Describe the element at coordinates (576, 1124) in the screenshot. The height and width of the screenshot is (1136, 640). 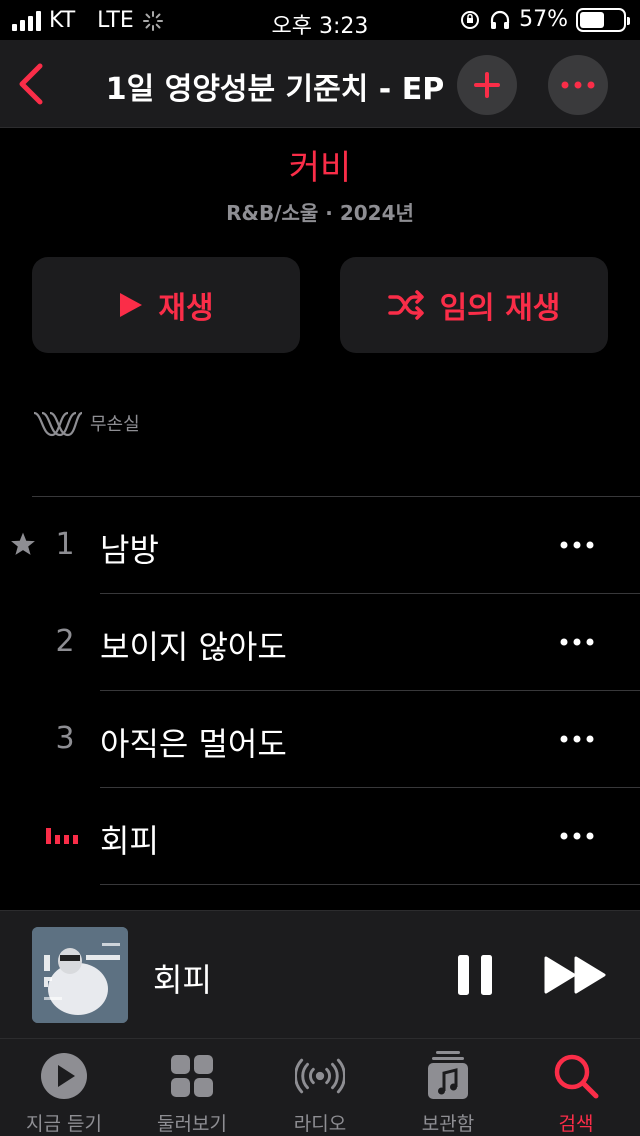
I see `tab-label: 검색` at that location.